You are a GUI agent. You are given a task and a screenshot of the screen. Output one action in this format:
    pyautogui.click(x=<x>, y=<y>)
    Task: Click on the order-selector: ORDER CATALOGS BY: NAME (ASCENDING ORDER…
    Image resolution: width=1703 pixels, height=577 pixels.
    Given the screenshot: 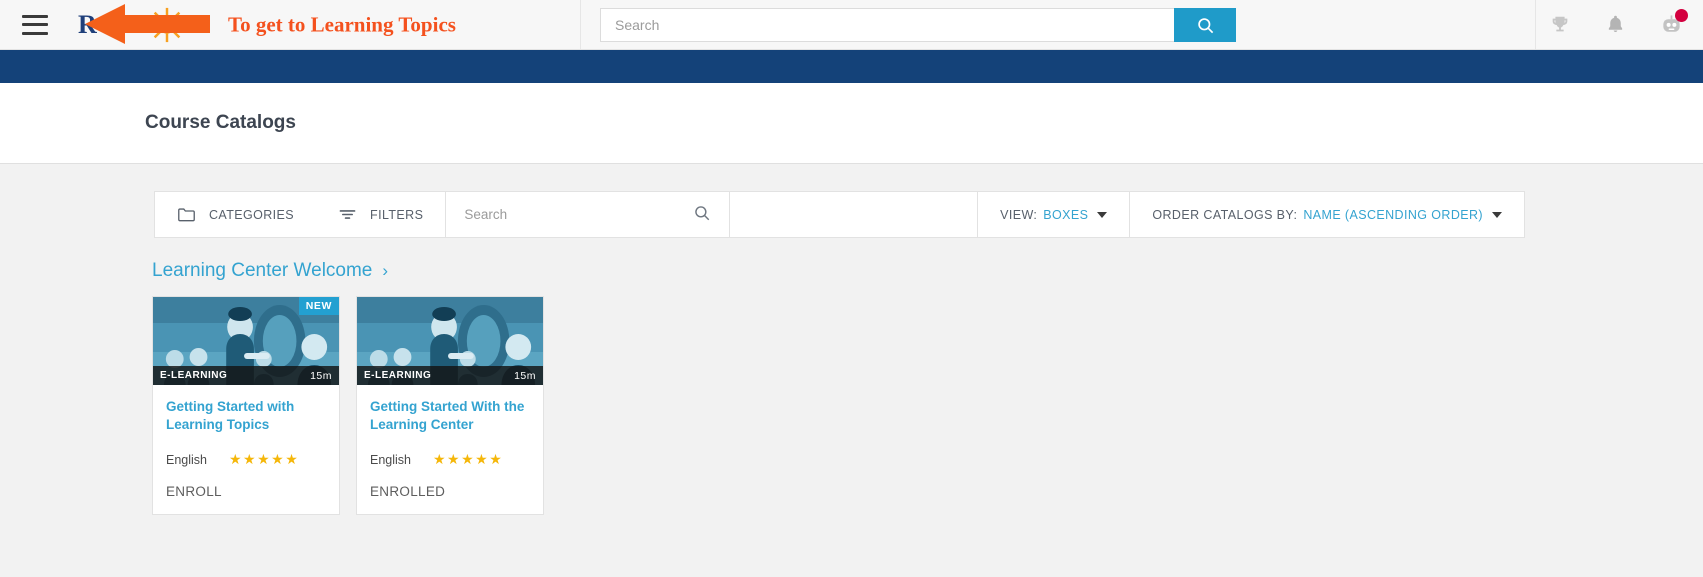 What is the action you would take?
    pyautogui.click(x=1327, y=214)
    